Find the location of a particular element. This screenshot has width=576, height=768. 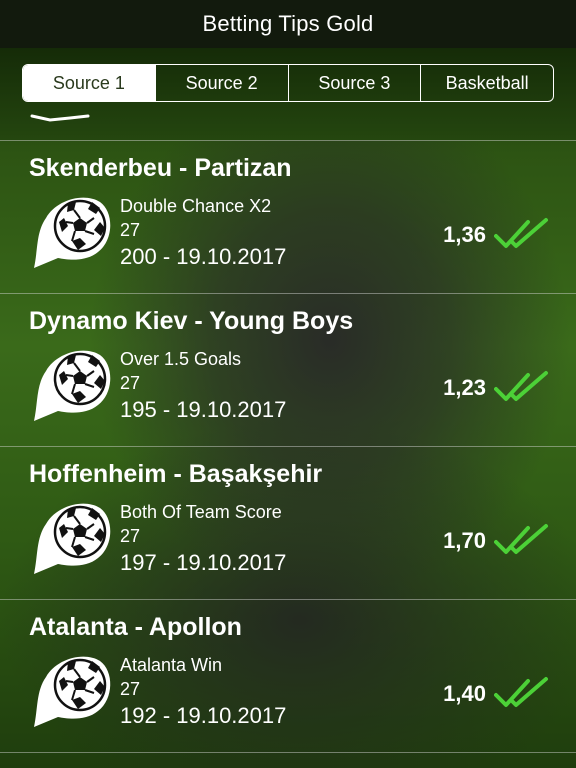

segment-source-2: Source 2 is located at coordinates (221, 83).